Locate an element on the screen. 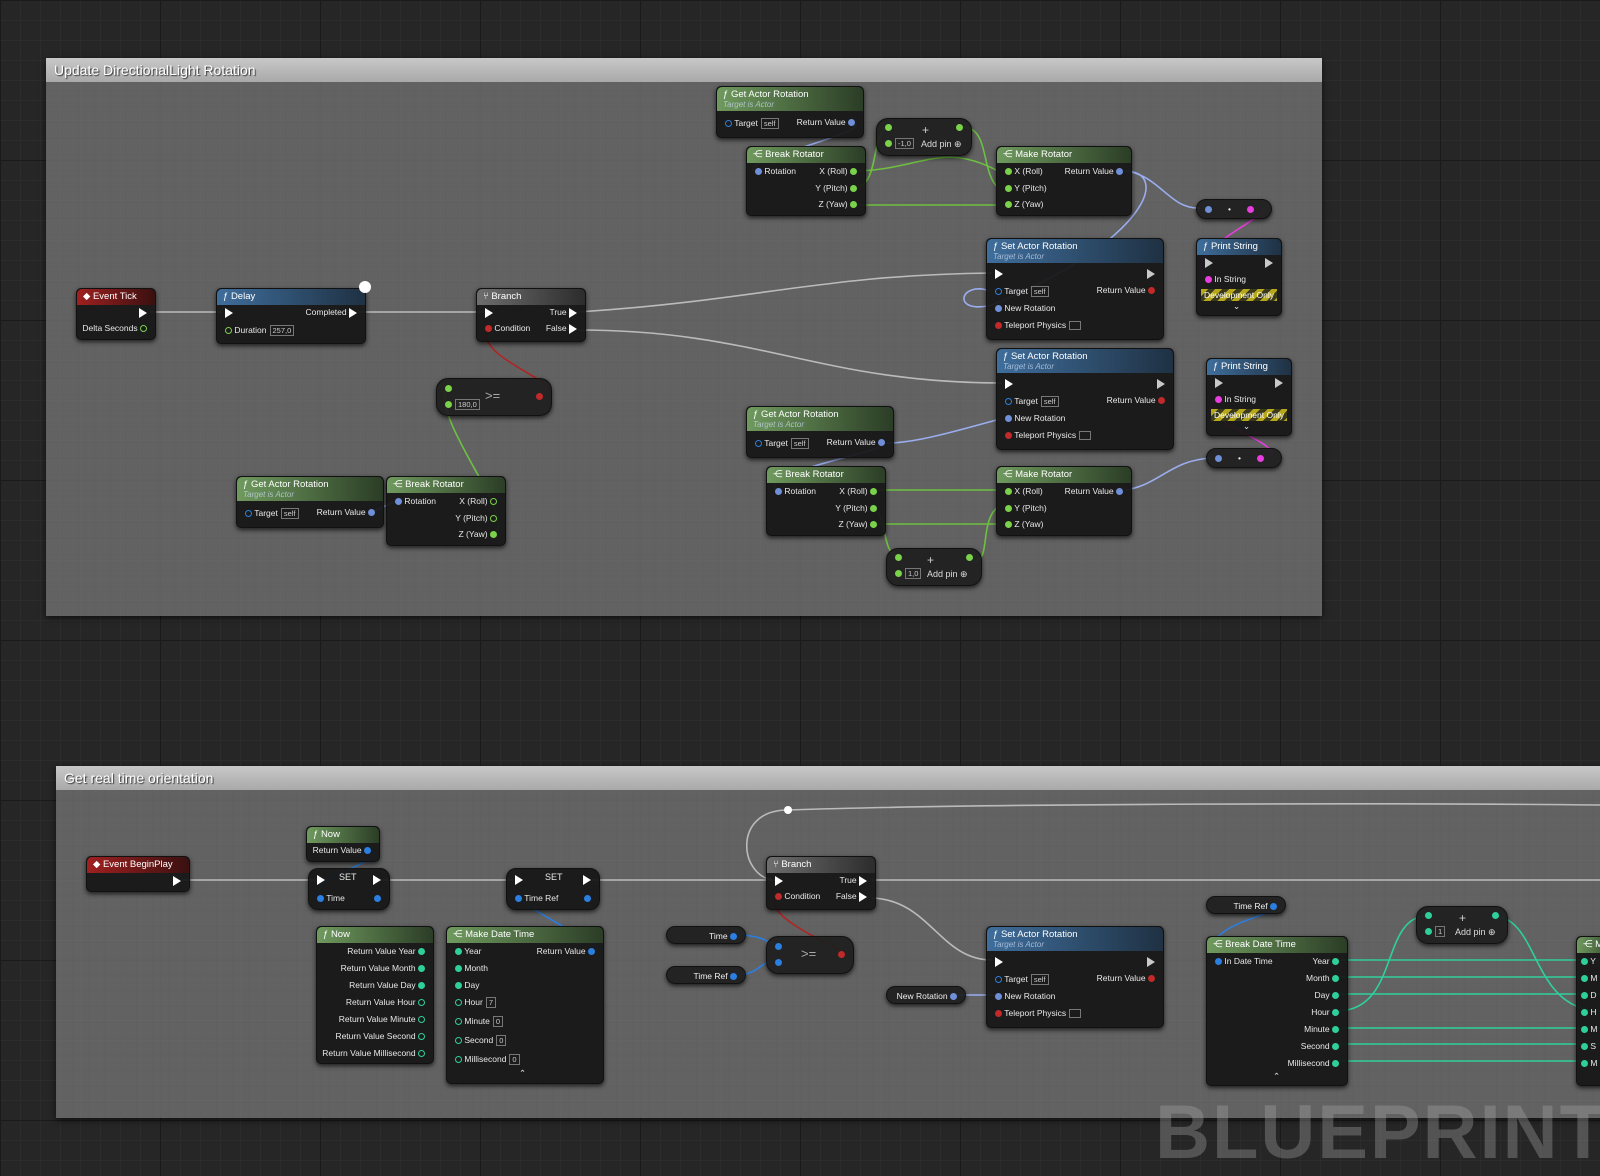 The image size is (1600, 1176). hour-pin: Hour 7 is located at coordinates (475, 1003).